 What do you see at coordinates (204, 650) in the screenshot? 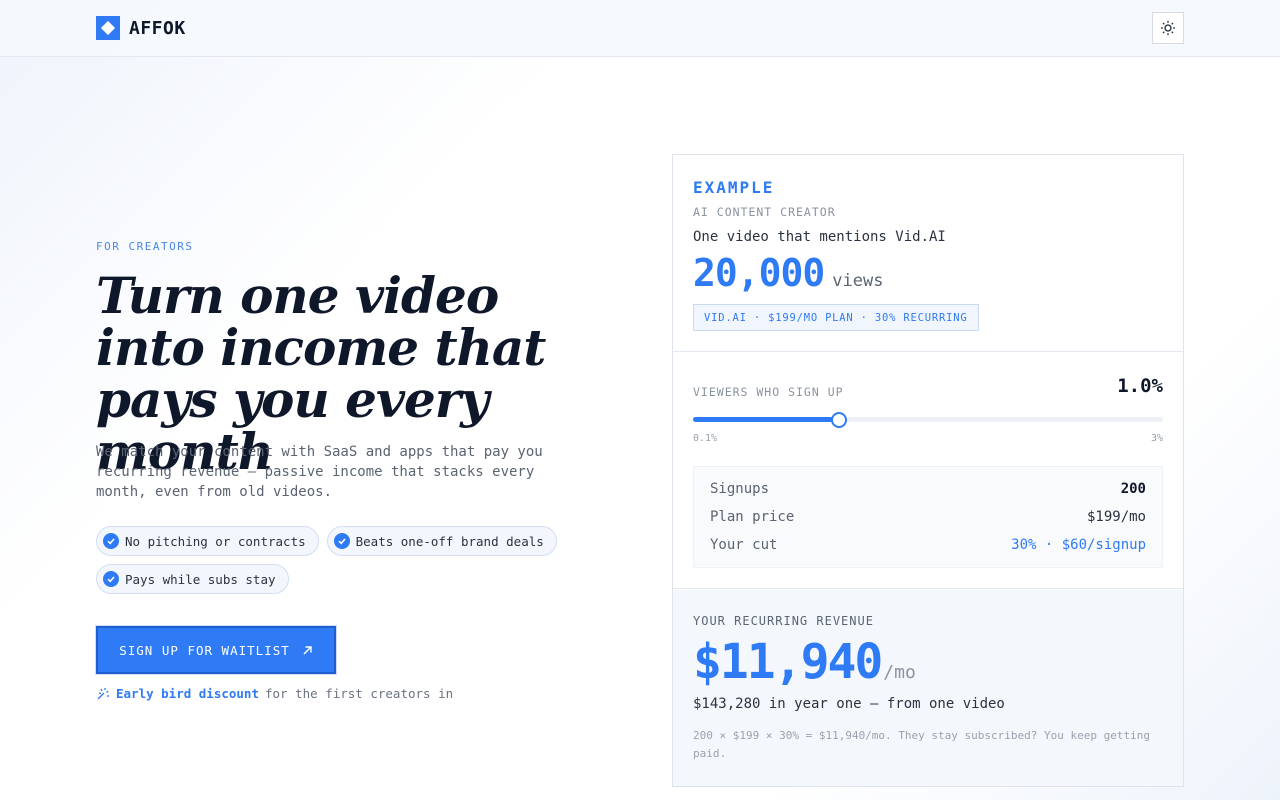
I see `signup-waitlist-label: SIGN UP FOR WAITLIST` at bounding box center [204, 650].